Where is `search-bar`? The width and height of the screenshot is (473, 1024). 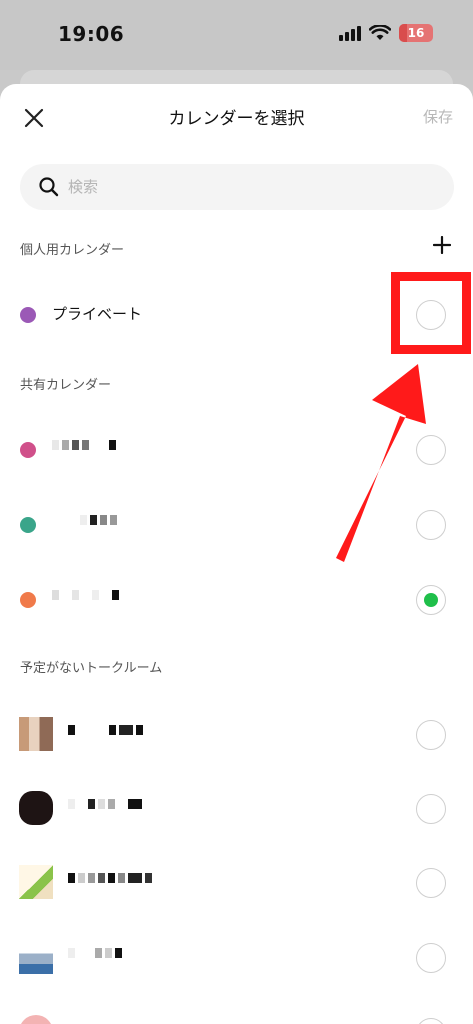 search-bar is located at coordinates (237, 187).